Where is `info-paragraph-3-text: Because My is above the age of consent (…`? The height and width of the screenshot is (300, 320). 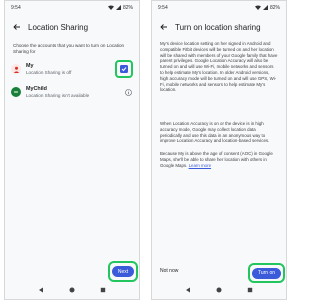 info-paragraph-3-text: Because My is above the age of consent (… is located at coordinates (216, 159).